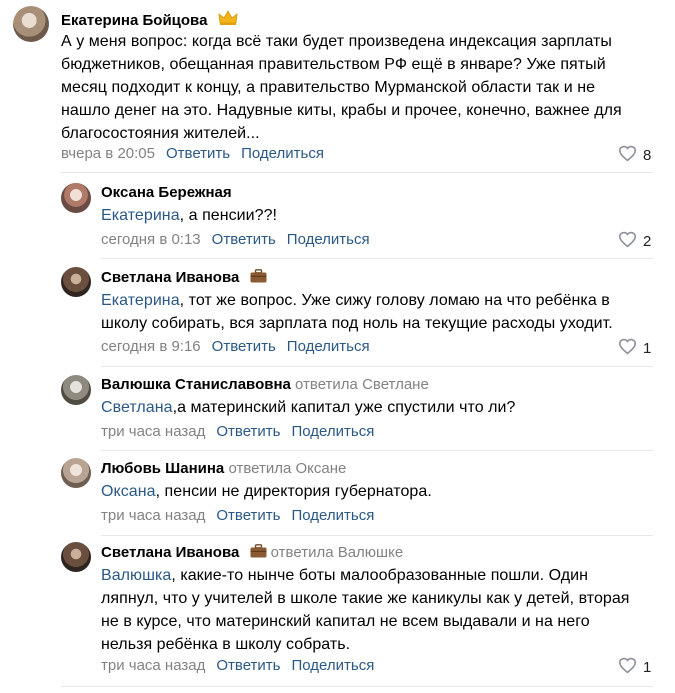 The width and height of the screenshot is (675, 693). I want to click on like-count: 8, so click(647, 155).